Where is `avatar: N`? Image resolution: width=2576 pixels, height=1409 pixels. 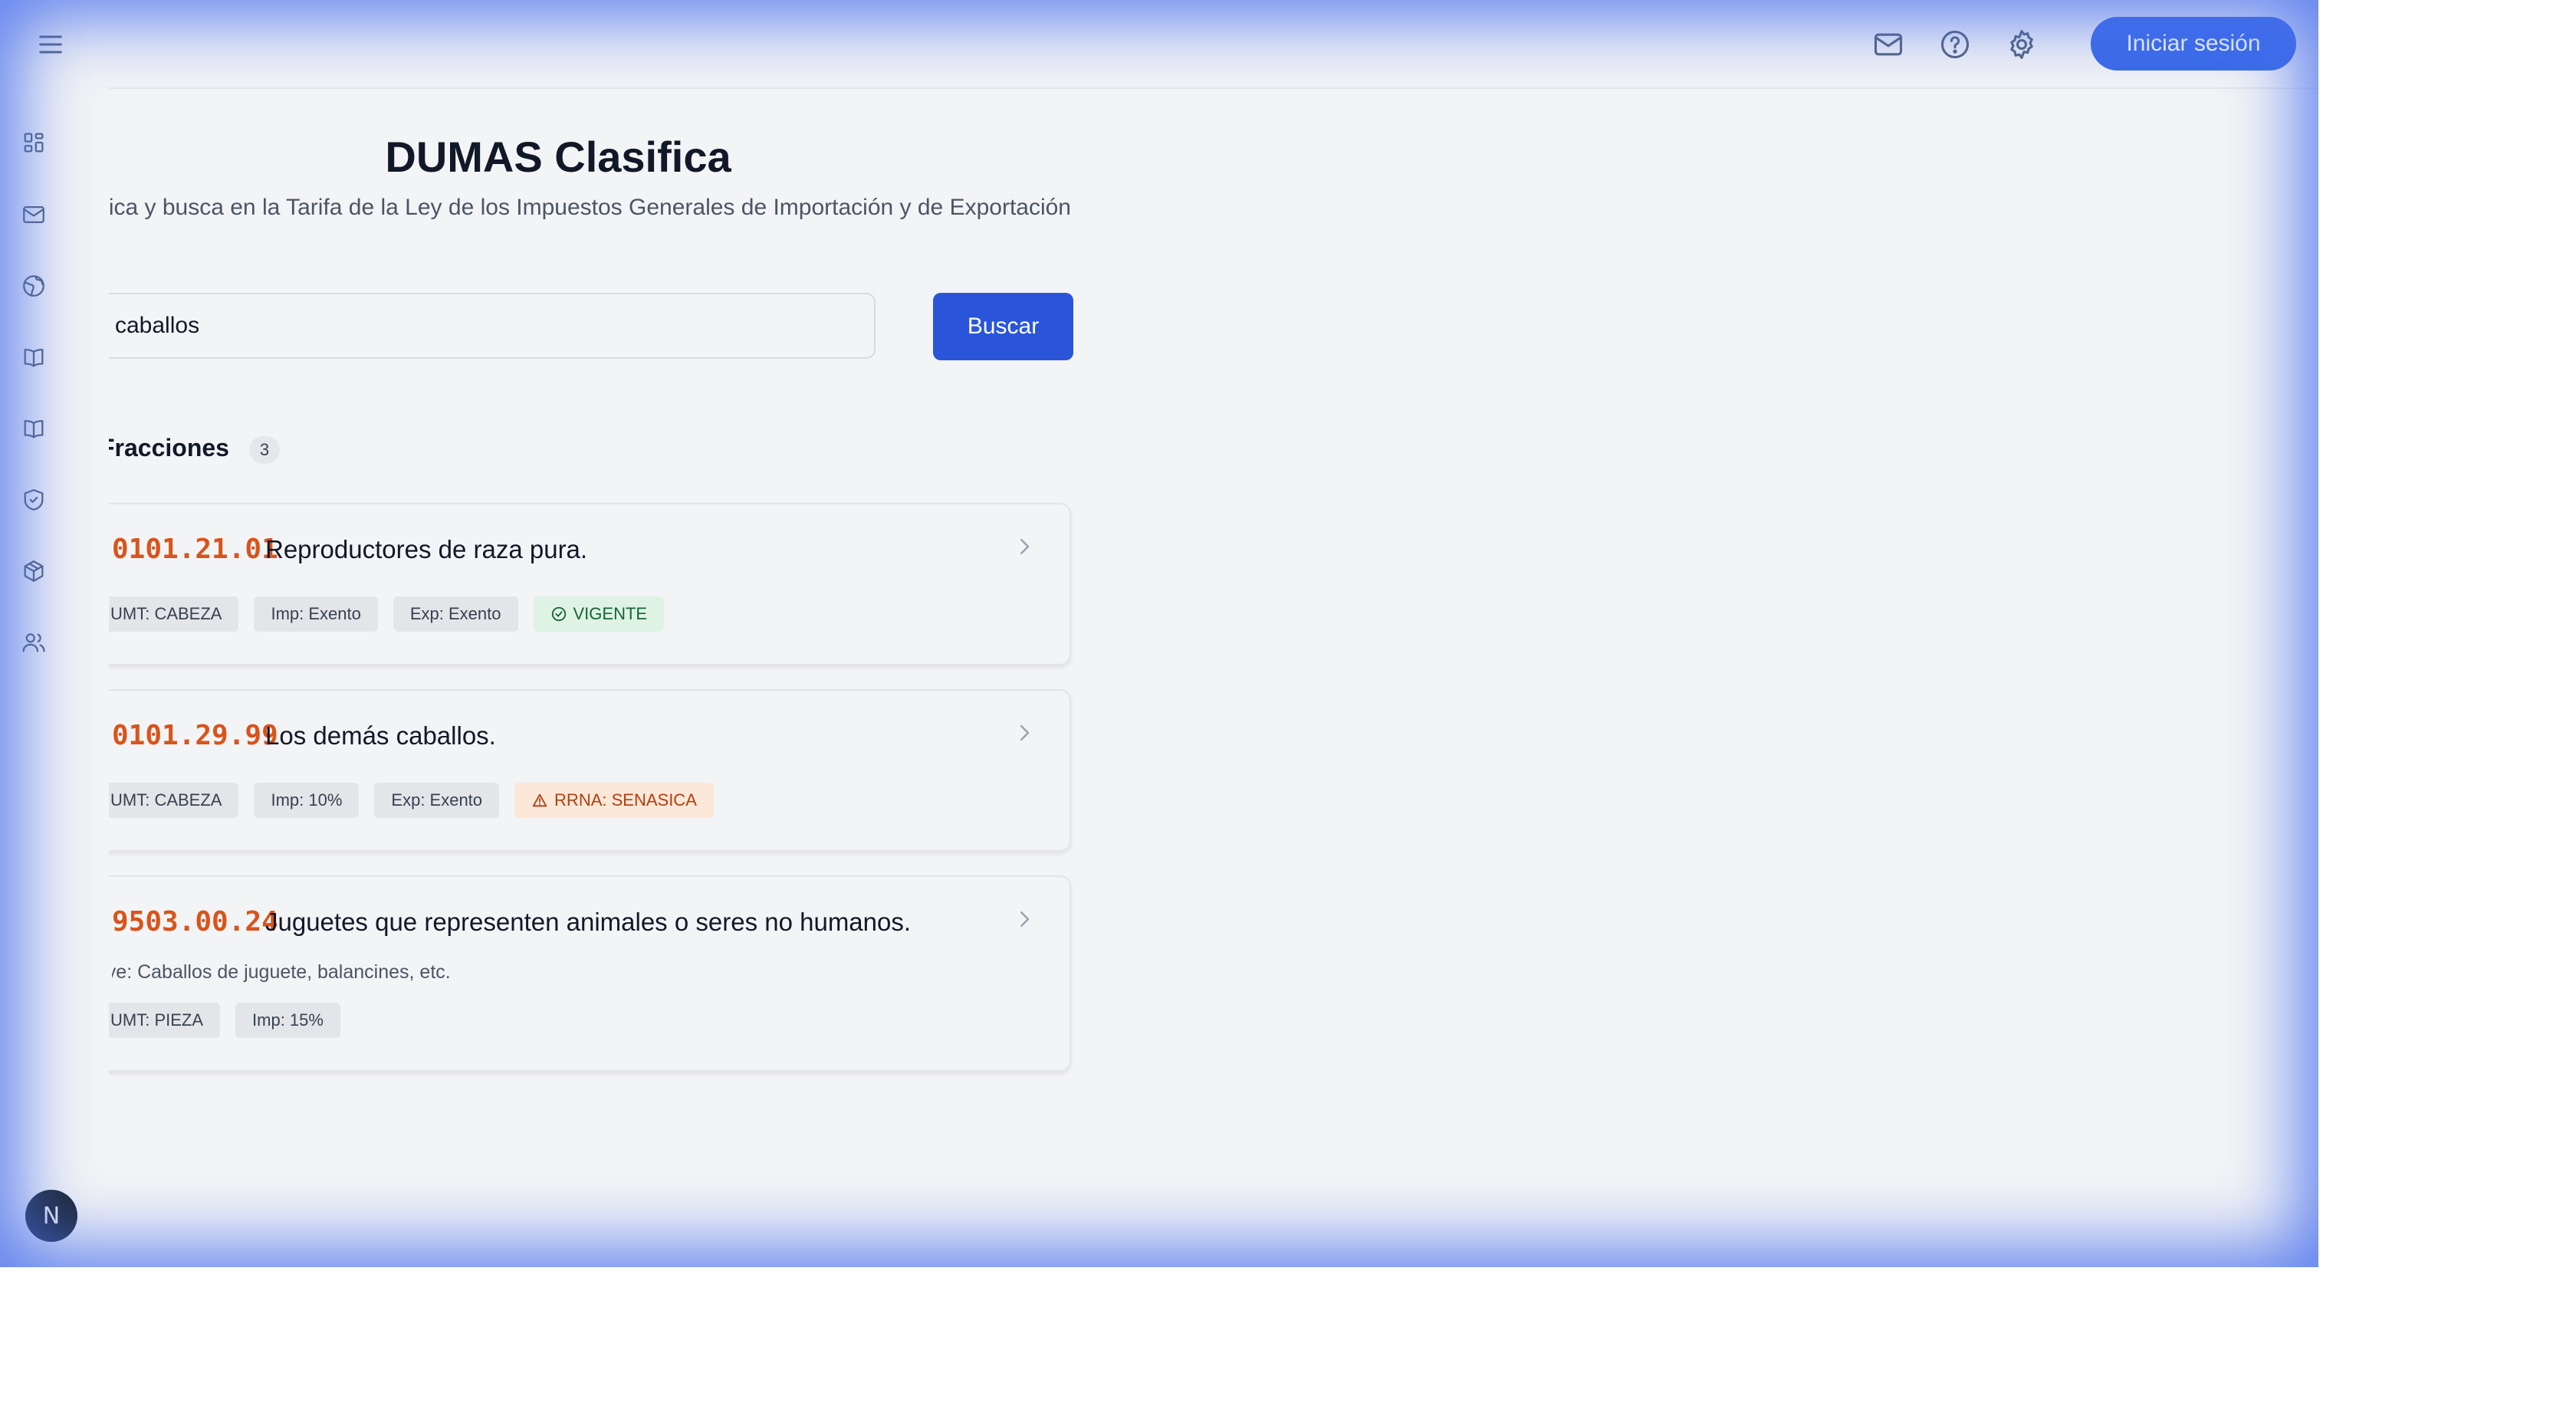 avatar: N is located at coordinates (51, 1216).